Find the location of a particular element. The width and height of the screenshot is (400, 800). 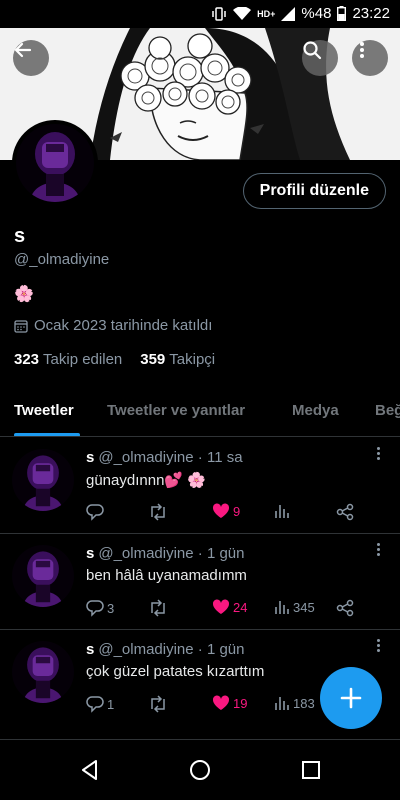

following-count: 323 is located at coordinates (27, 359).